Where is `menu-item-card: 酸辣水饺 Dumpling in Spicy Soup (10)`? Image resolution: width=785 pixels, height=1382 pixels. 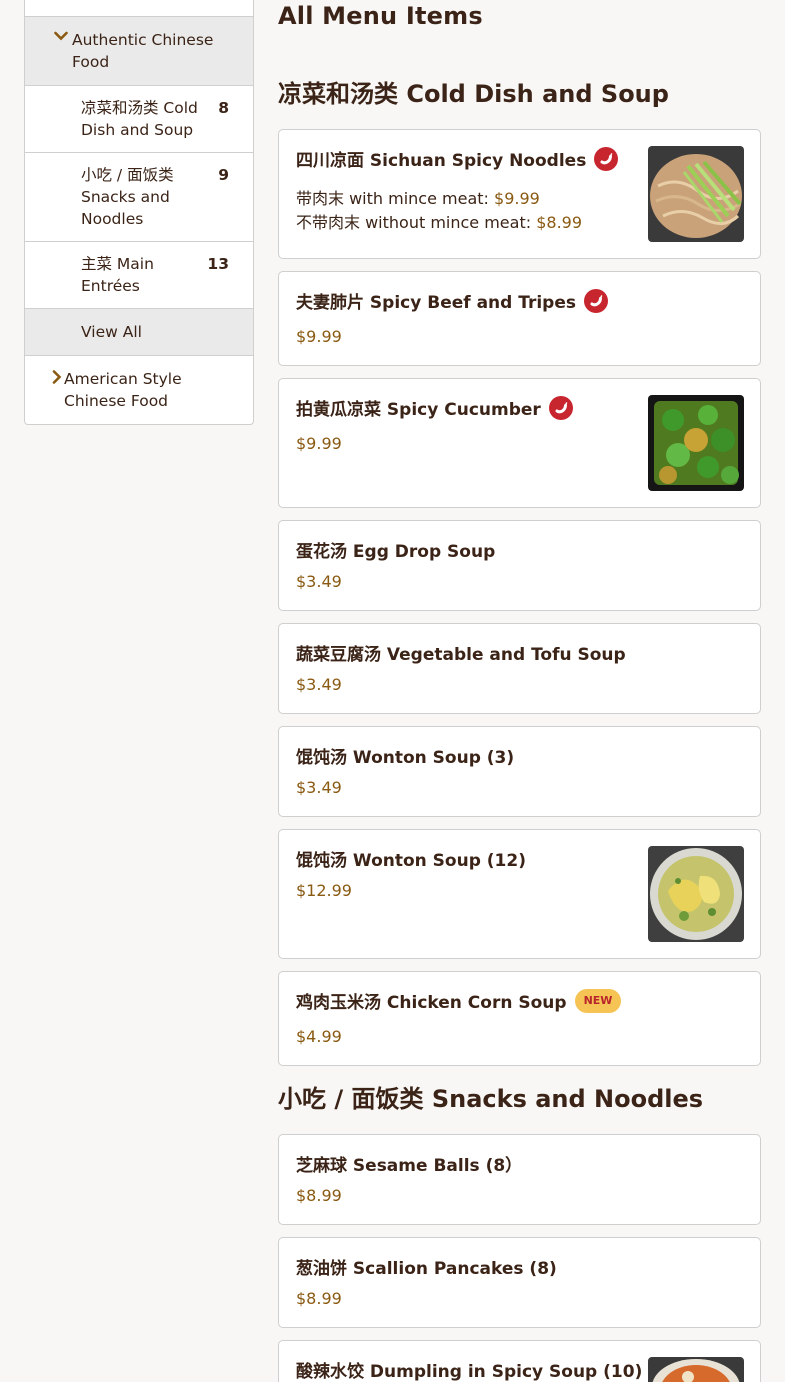 menu-item-card: 酸辣水饺 Dumpling in Spicy Soup (10) is located at coordinates (519, 1361).